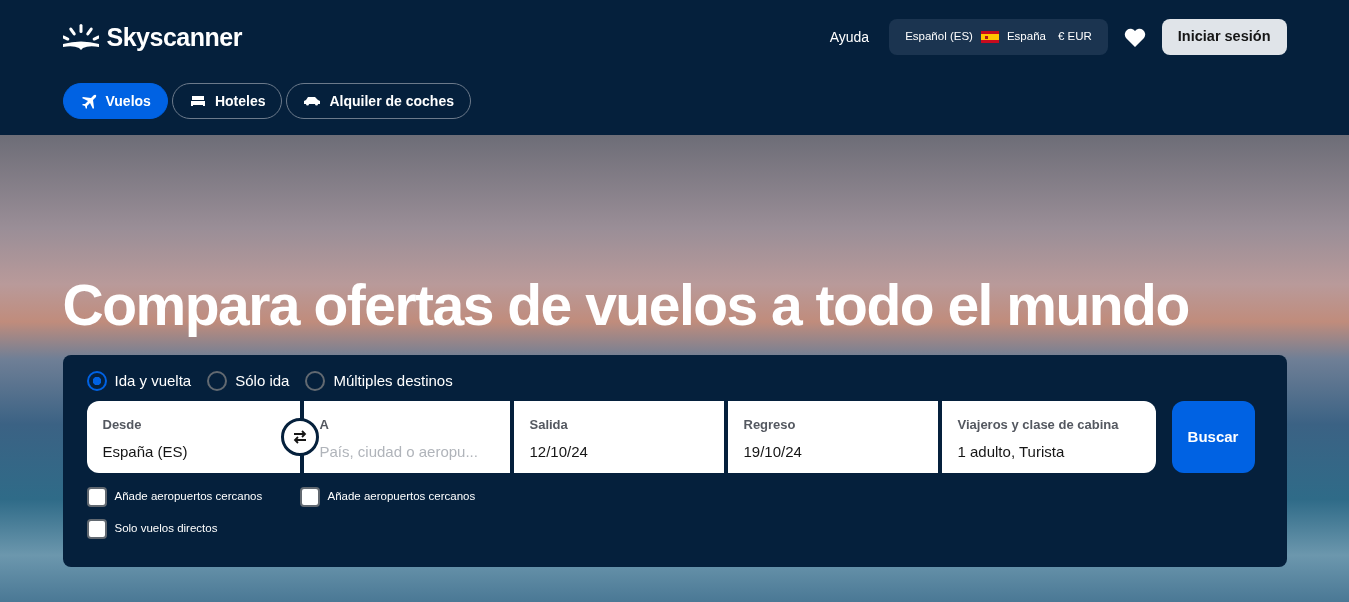 This screenshot has height=602, width=1349. I want to click on heart-icon, so click(1134, 37).